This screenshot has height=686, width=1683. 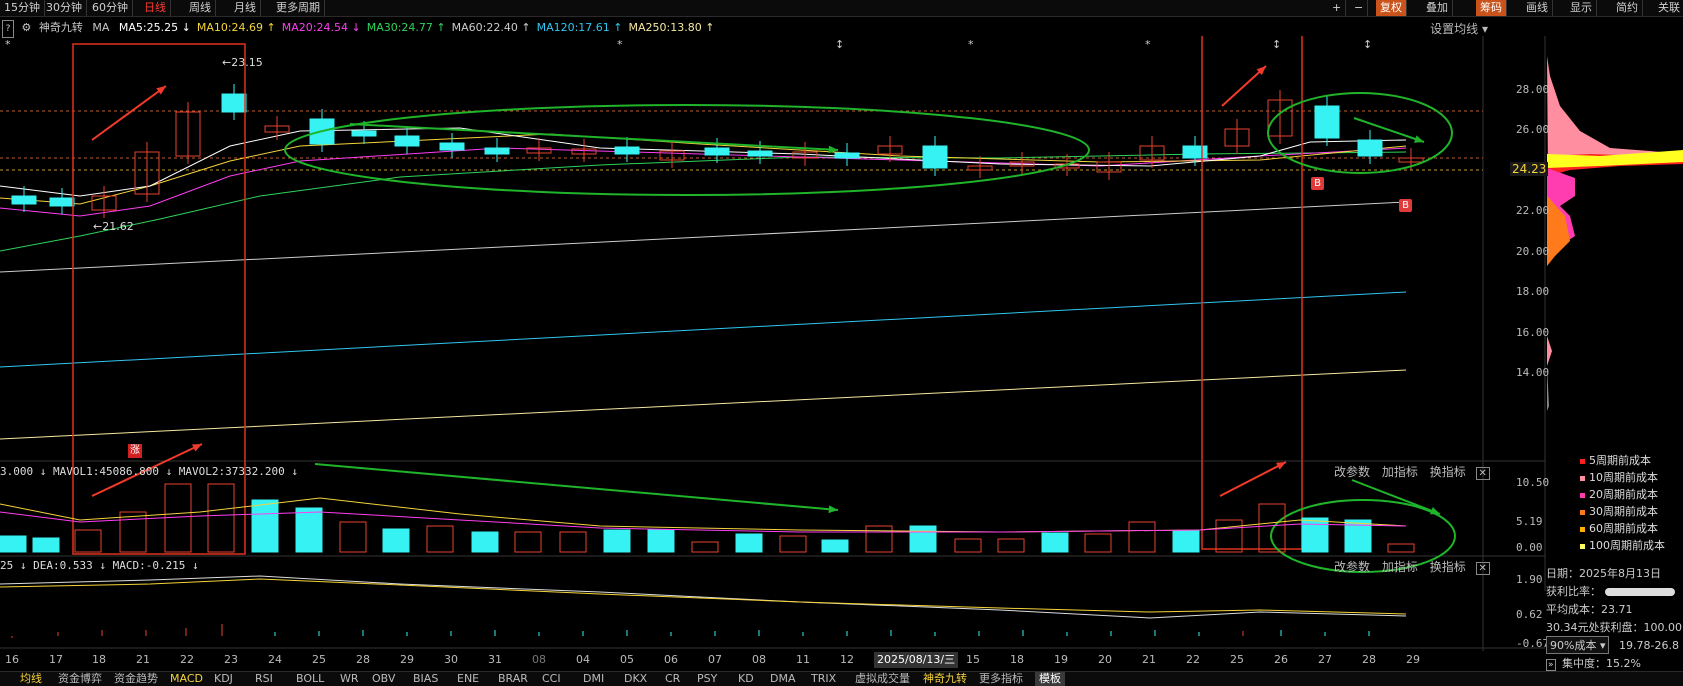 I want to click on x-axis-label: 20, so click(x=1105, y=659).